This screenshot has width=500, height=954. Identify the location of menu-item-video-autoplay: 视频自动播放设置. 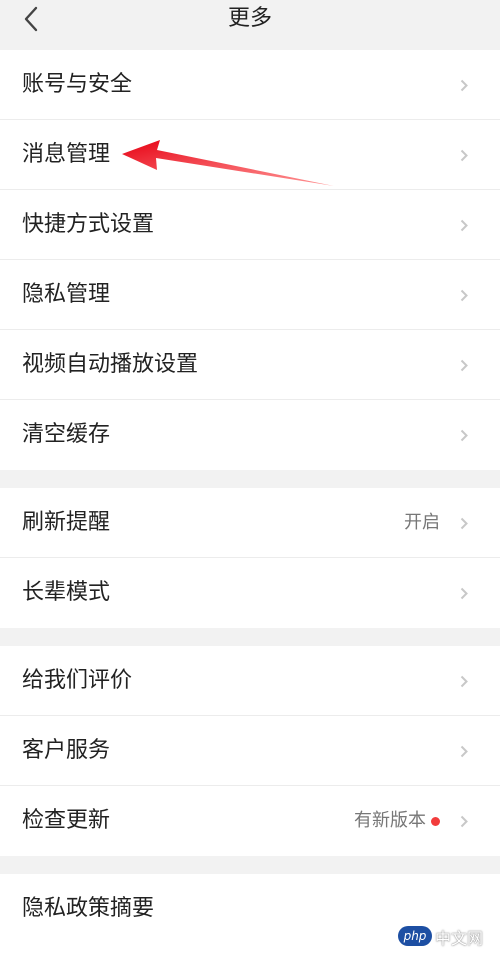
(250, 365).